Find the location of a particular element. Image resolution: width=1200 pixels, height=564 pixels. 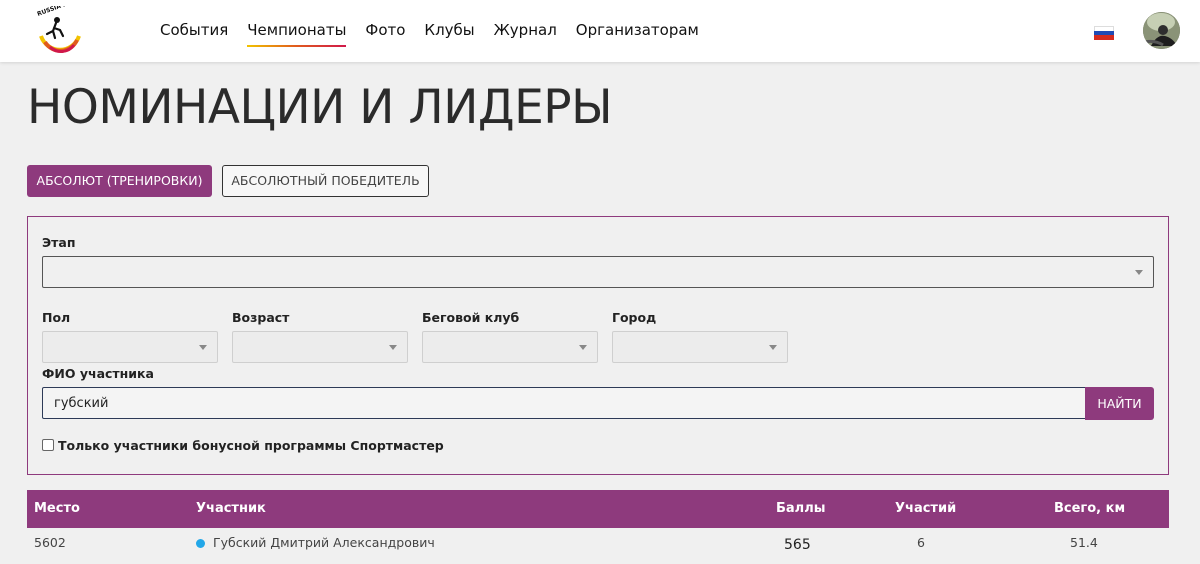

row-participations: 6 is located at coordinates (921, 542).